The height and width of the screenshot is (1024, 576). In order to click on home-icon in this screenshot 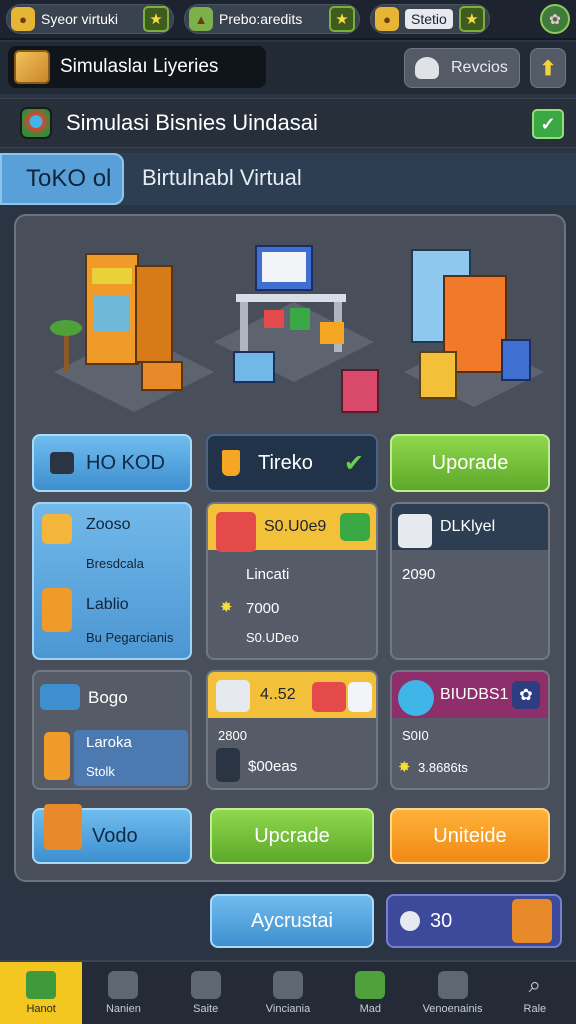, I will do `click(41, 985)`.